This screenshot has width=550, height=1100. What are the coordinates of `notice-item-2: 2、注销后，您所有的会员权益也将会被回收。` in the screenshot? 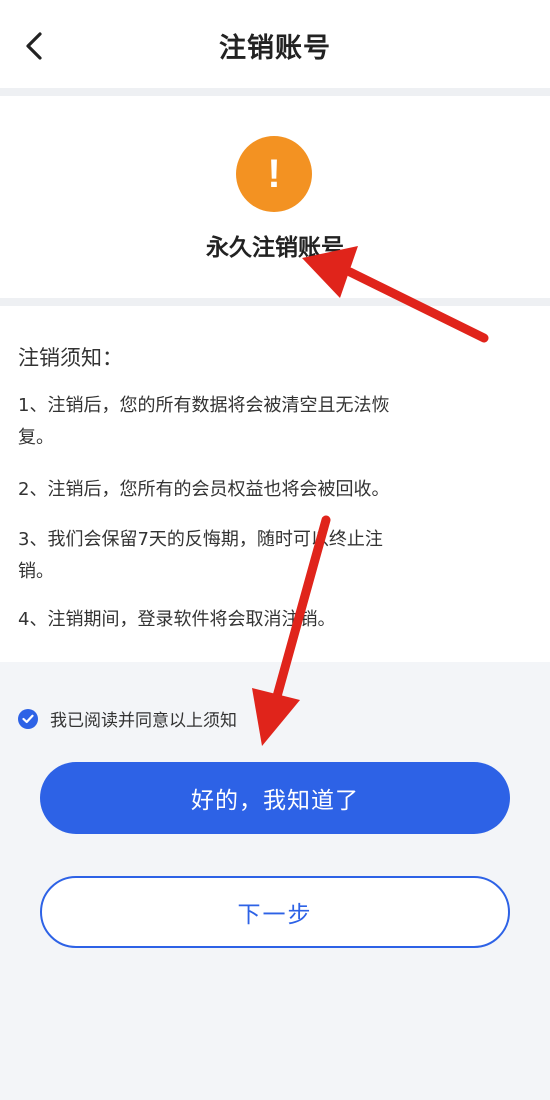 It's located at (268, 490).